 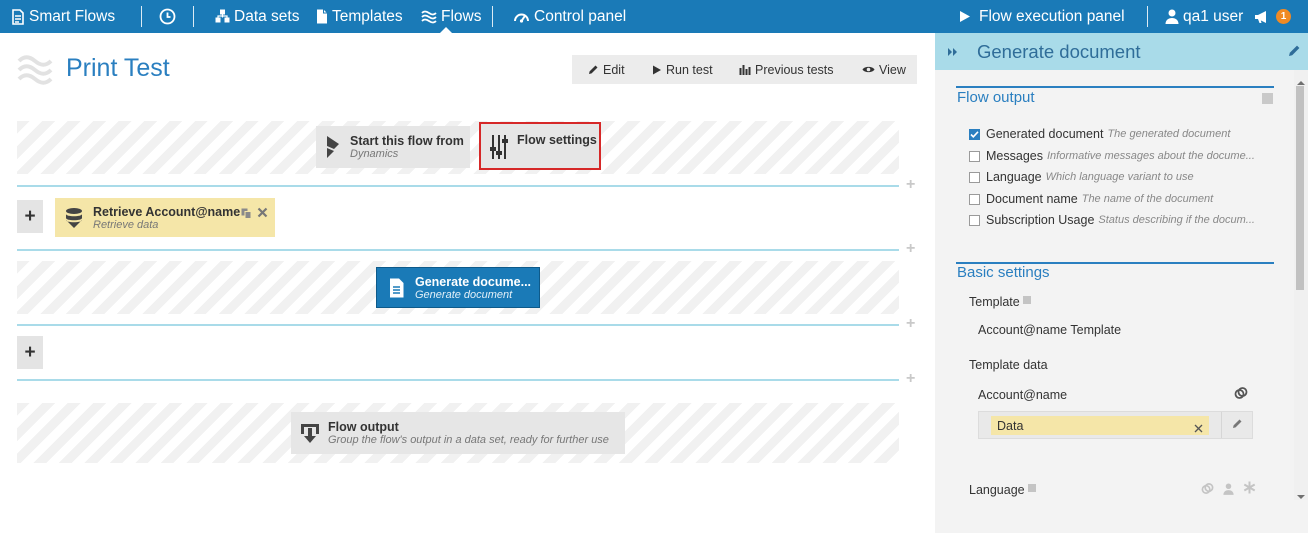 I want to click on output-option-language: Language Which language variant to use, so click(x=1081, y=177).